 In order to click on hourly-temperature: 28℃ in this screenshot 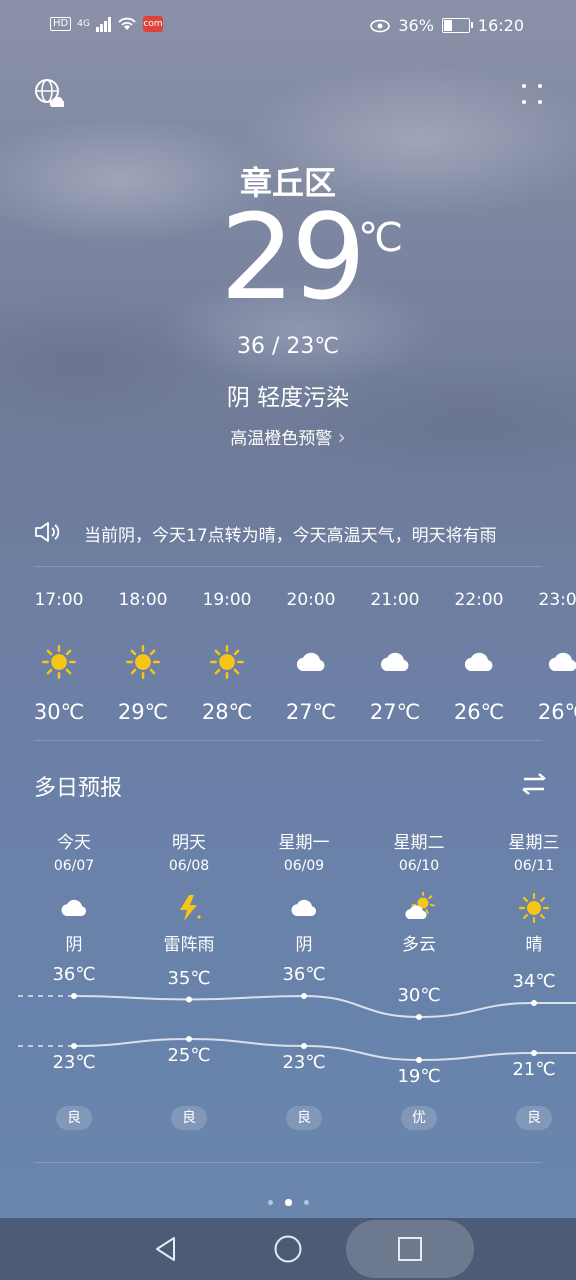, I will do `click(227, 712)`.